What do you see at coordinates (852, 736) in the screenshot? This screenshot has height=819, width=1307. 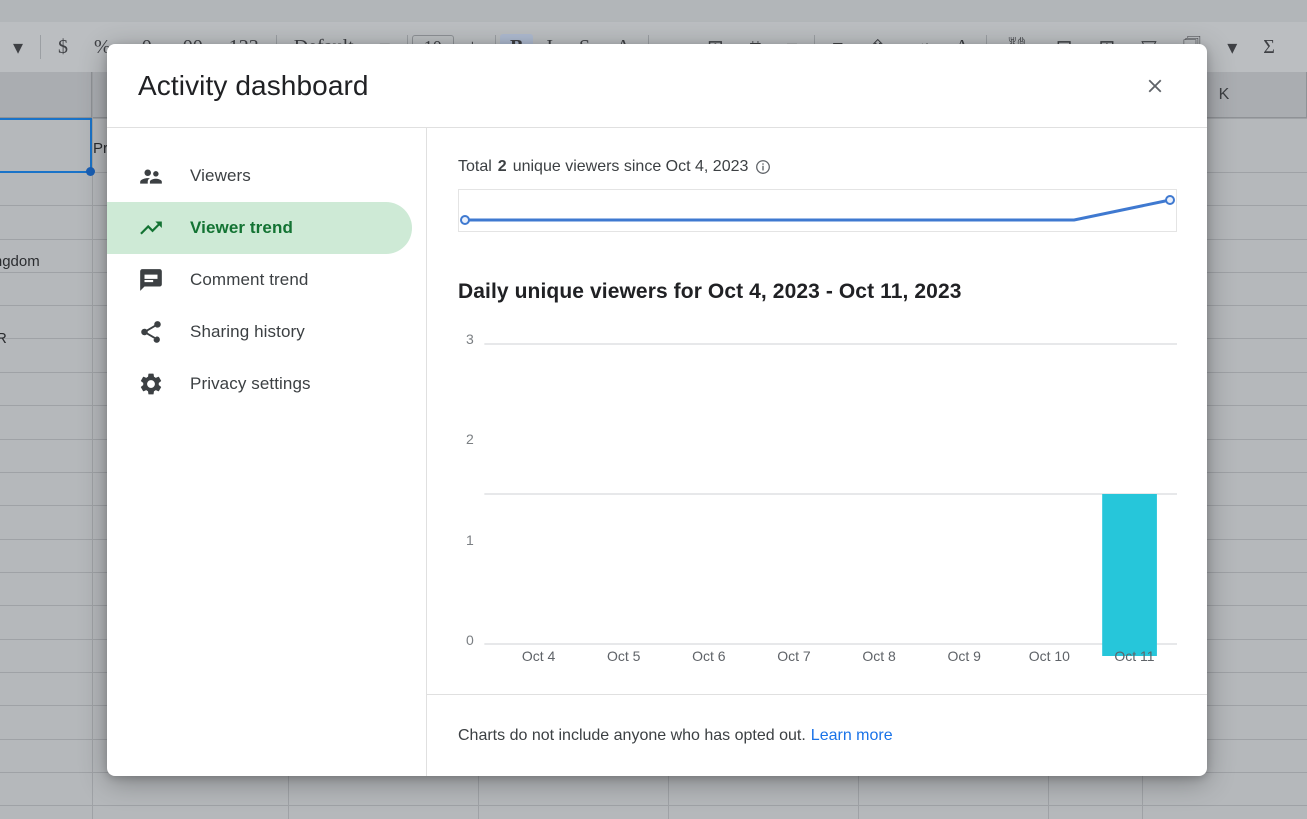 I see `learn-more-link: Learn more` at bounding box center [852, 736].